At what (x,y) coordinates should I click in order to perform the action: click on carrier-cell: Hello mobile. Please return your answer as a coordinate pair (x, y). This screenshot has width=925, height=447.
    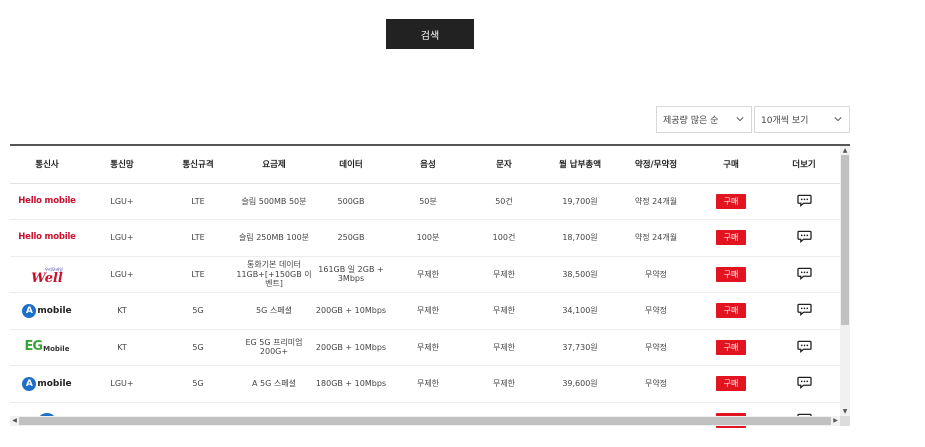
    Looking at the image, I should click on (47, 201).